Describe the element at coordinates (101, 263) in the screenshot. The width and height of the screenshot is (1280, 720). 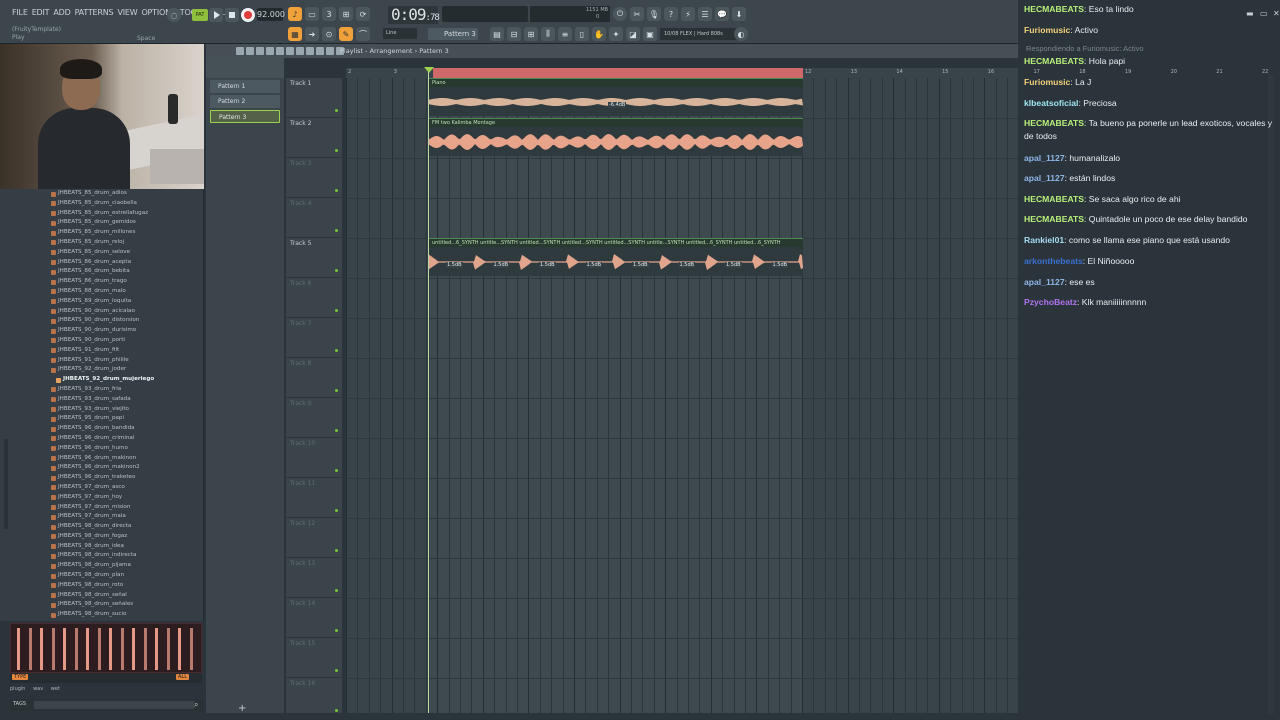
I see `browser-item: JHBEATS_86_drum_acepta` at that location.